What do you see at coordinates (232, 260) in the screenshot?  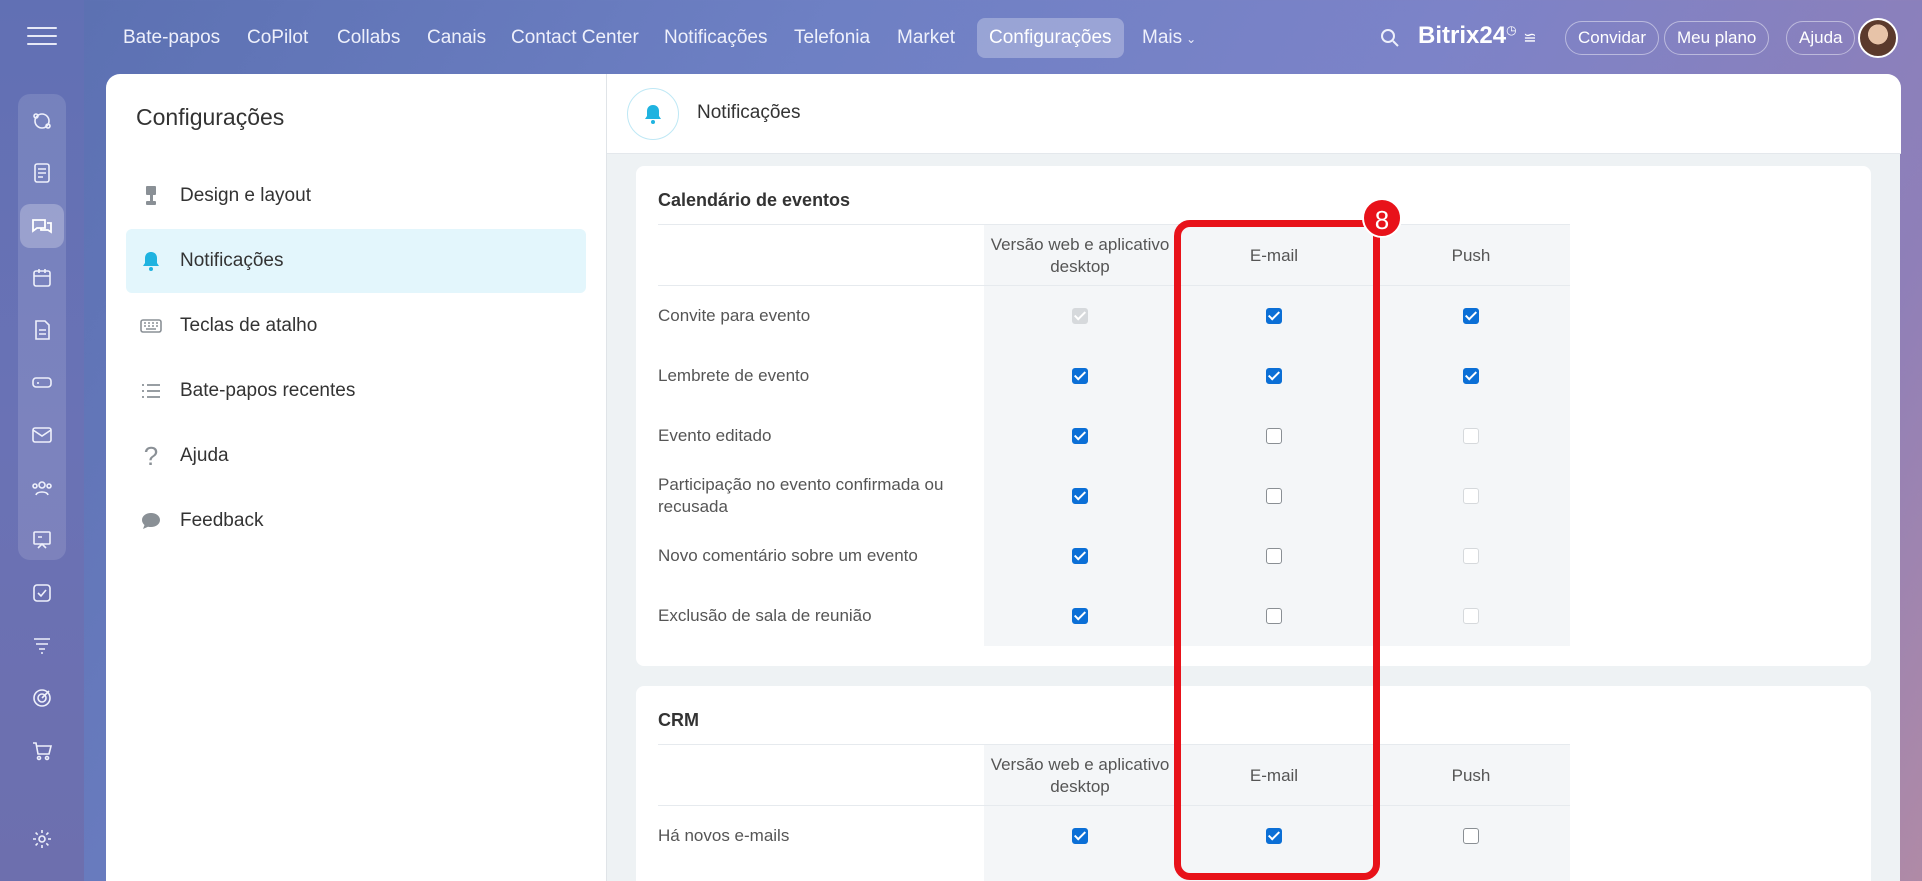 I see `menu-item-label: Notificações` at bounding box center [232, 260].